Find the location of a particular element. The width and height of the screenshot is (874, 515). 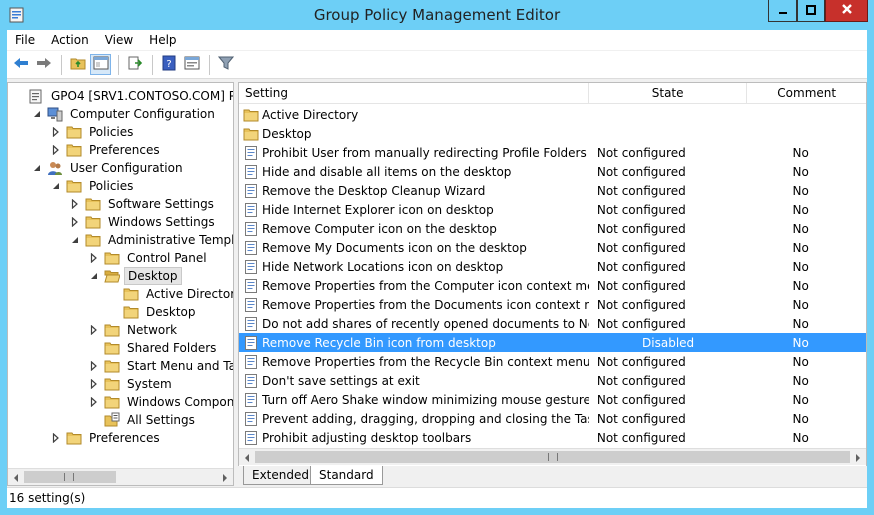

tree-node-label: Shared Folders is located at coordinates (172, 348).